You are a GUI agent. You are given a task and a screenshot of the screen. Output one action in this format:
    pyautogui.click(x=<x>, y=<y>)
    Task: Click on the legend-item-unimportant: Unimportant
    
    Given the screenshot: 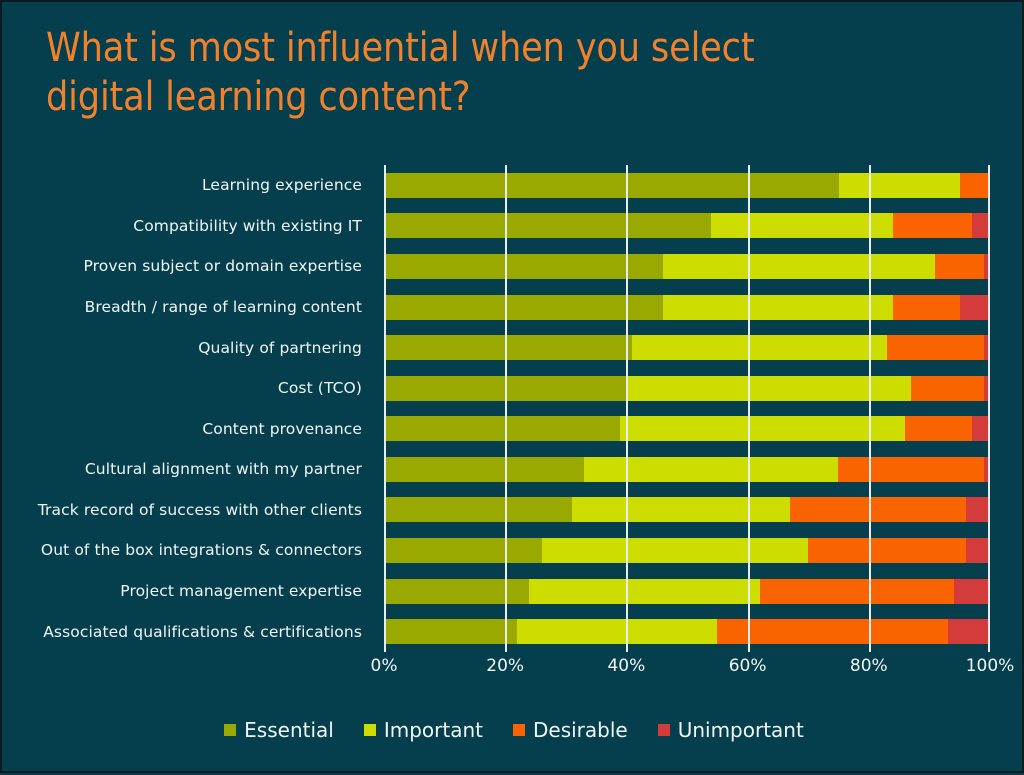 What is the action you would take?
    pyautogui.click(x=730, y=730)
    